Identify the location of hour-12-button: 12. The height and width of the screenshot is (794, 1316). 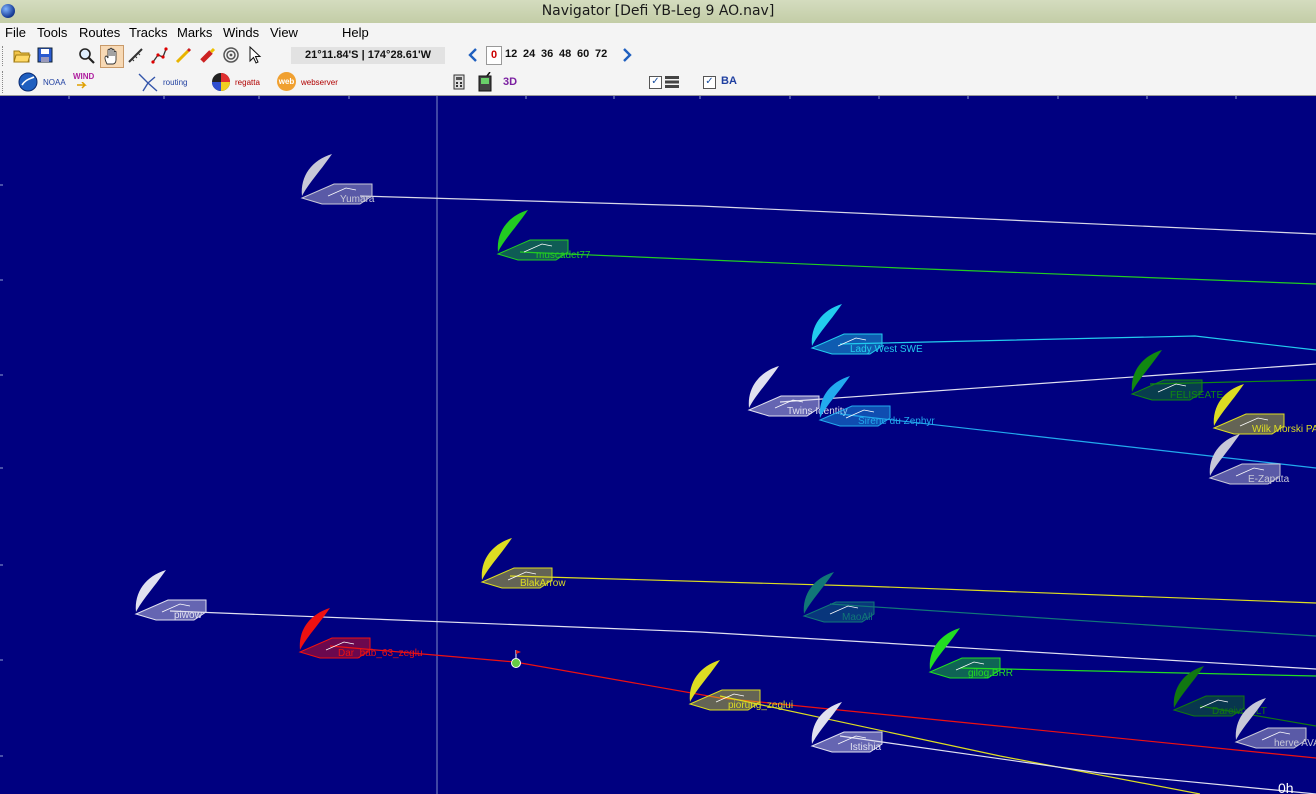
(511, 54).